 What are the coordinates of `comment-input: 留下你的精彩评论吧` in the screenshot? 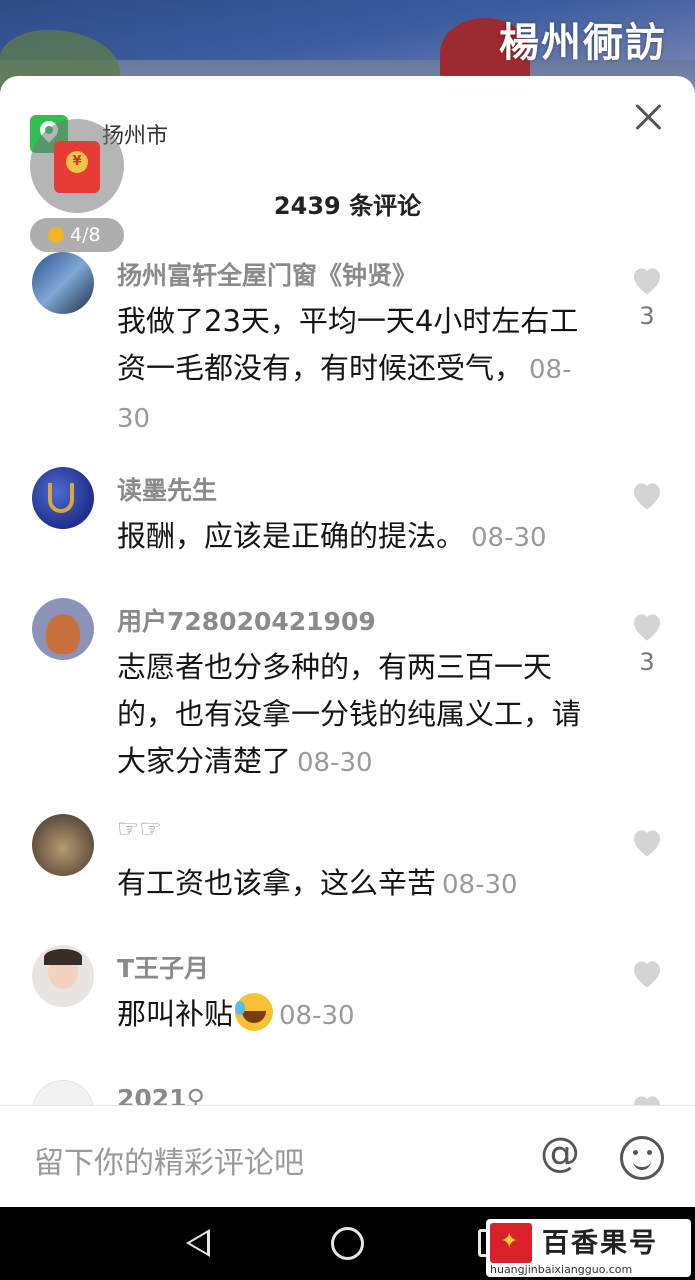 It's located at (169, 1160).